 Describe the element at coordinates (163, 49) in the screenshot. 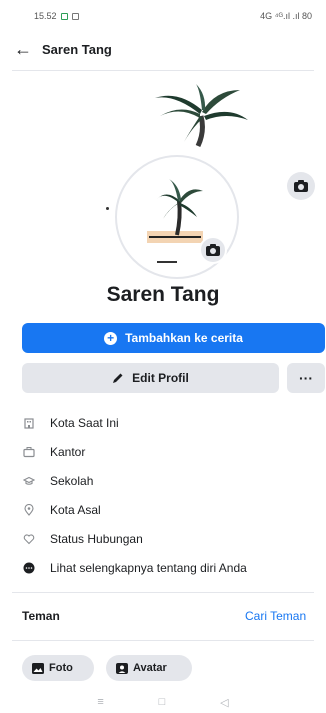

I see `top-bar: ← Saren Tang` at that location.